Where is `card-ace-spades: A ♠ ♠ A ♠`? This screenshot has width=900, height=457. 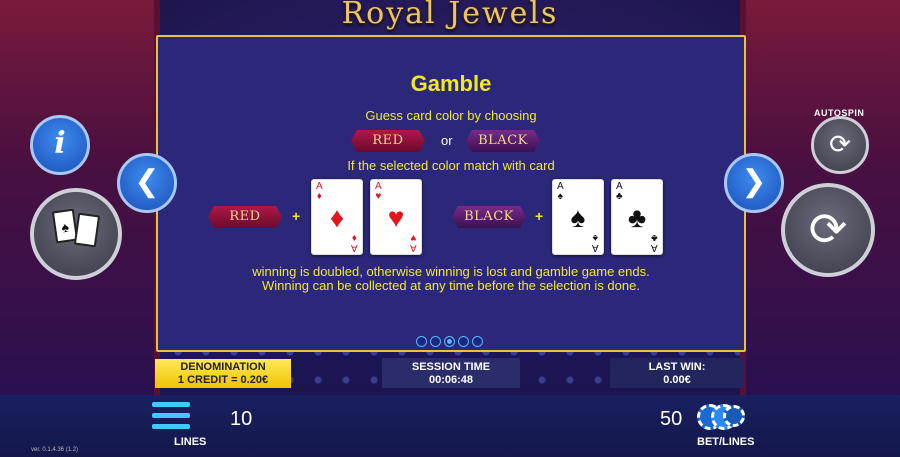
card-ace-spades: A ♠ ♠ A ♠ is located at coordinates (578, 217).